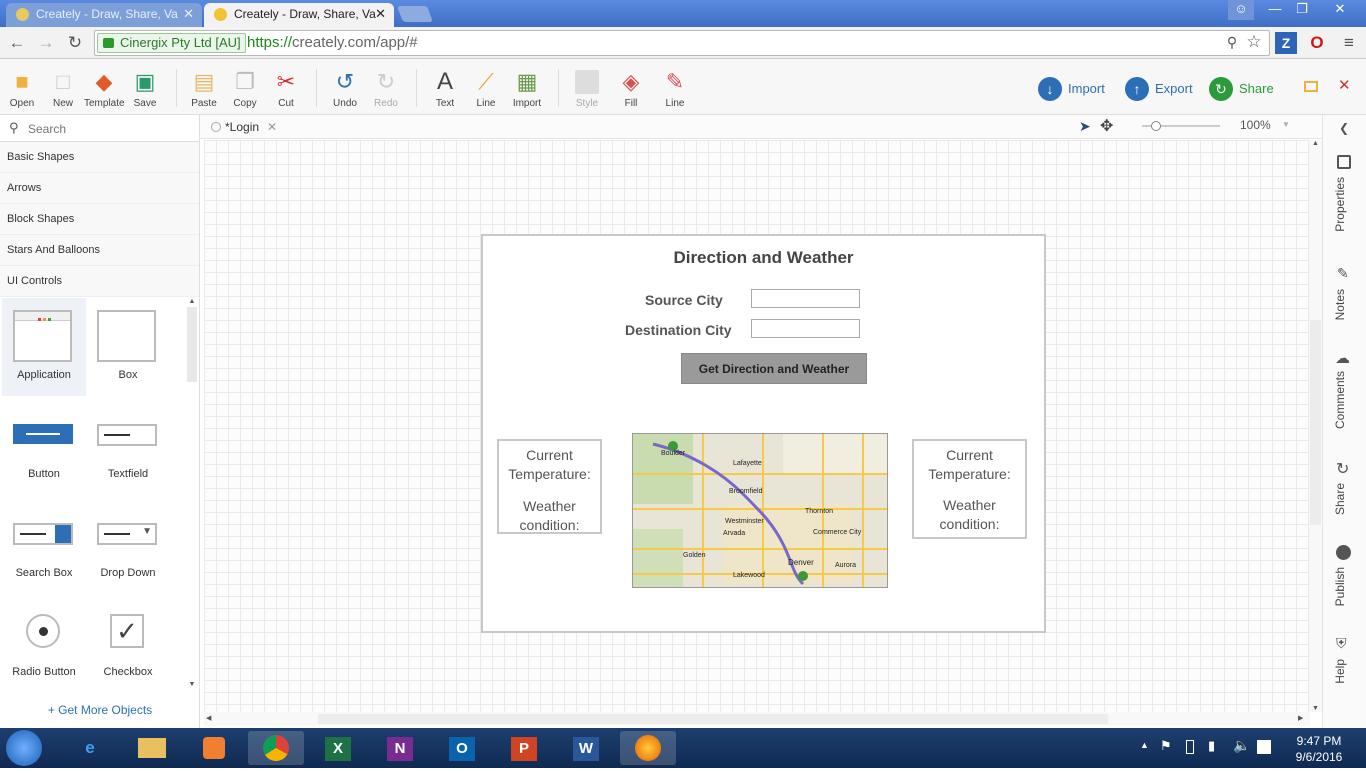 The width and height of the screenshot is (1366, 773). Describe the element at coordinates (648, 748) in the screenshot. I see `firefox-icon` at that location.